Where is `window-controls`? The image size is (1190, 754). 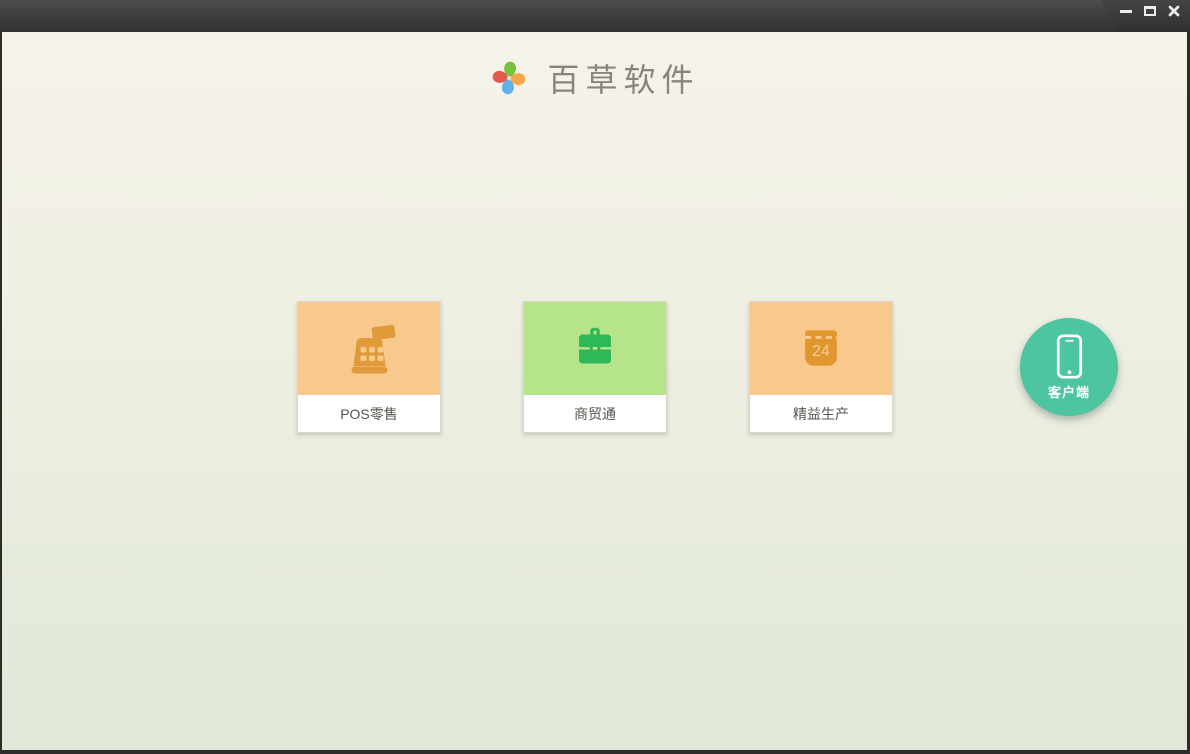
window-controls is located at coordinates (1150, 11).